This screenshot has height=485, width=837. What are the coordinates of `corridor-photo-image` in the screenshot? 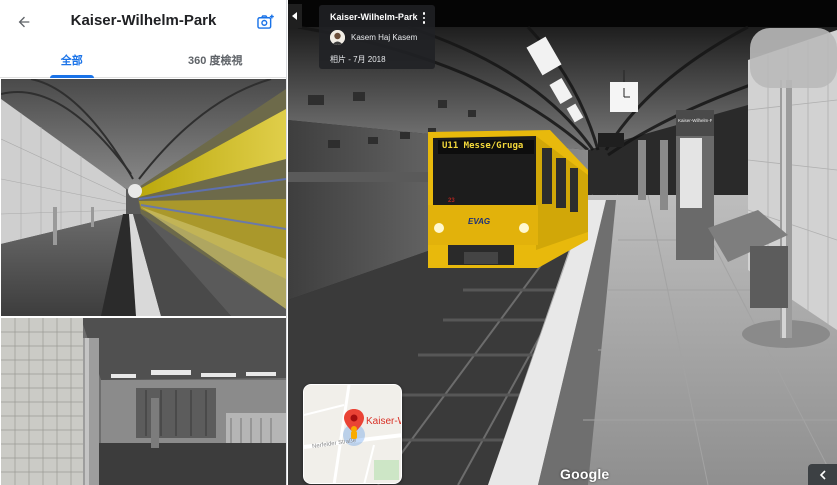 It's located at (143, 401).